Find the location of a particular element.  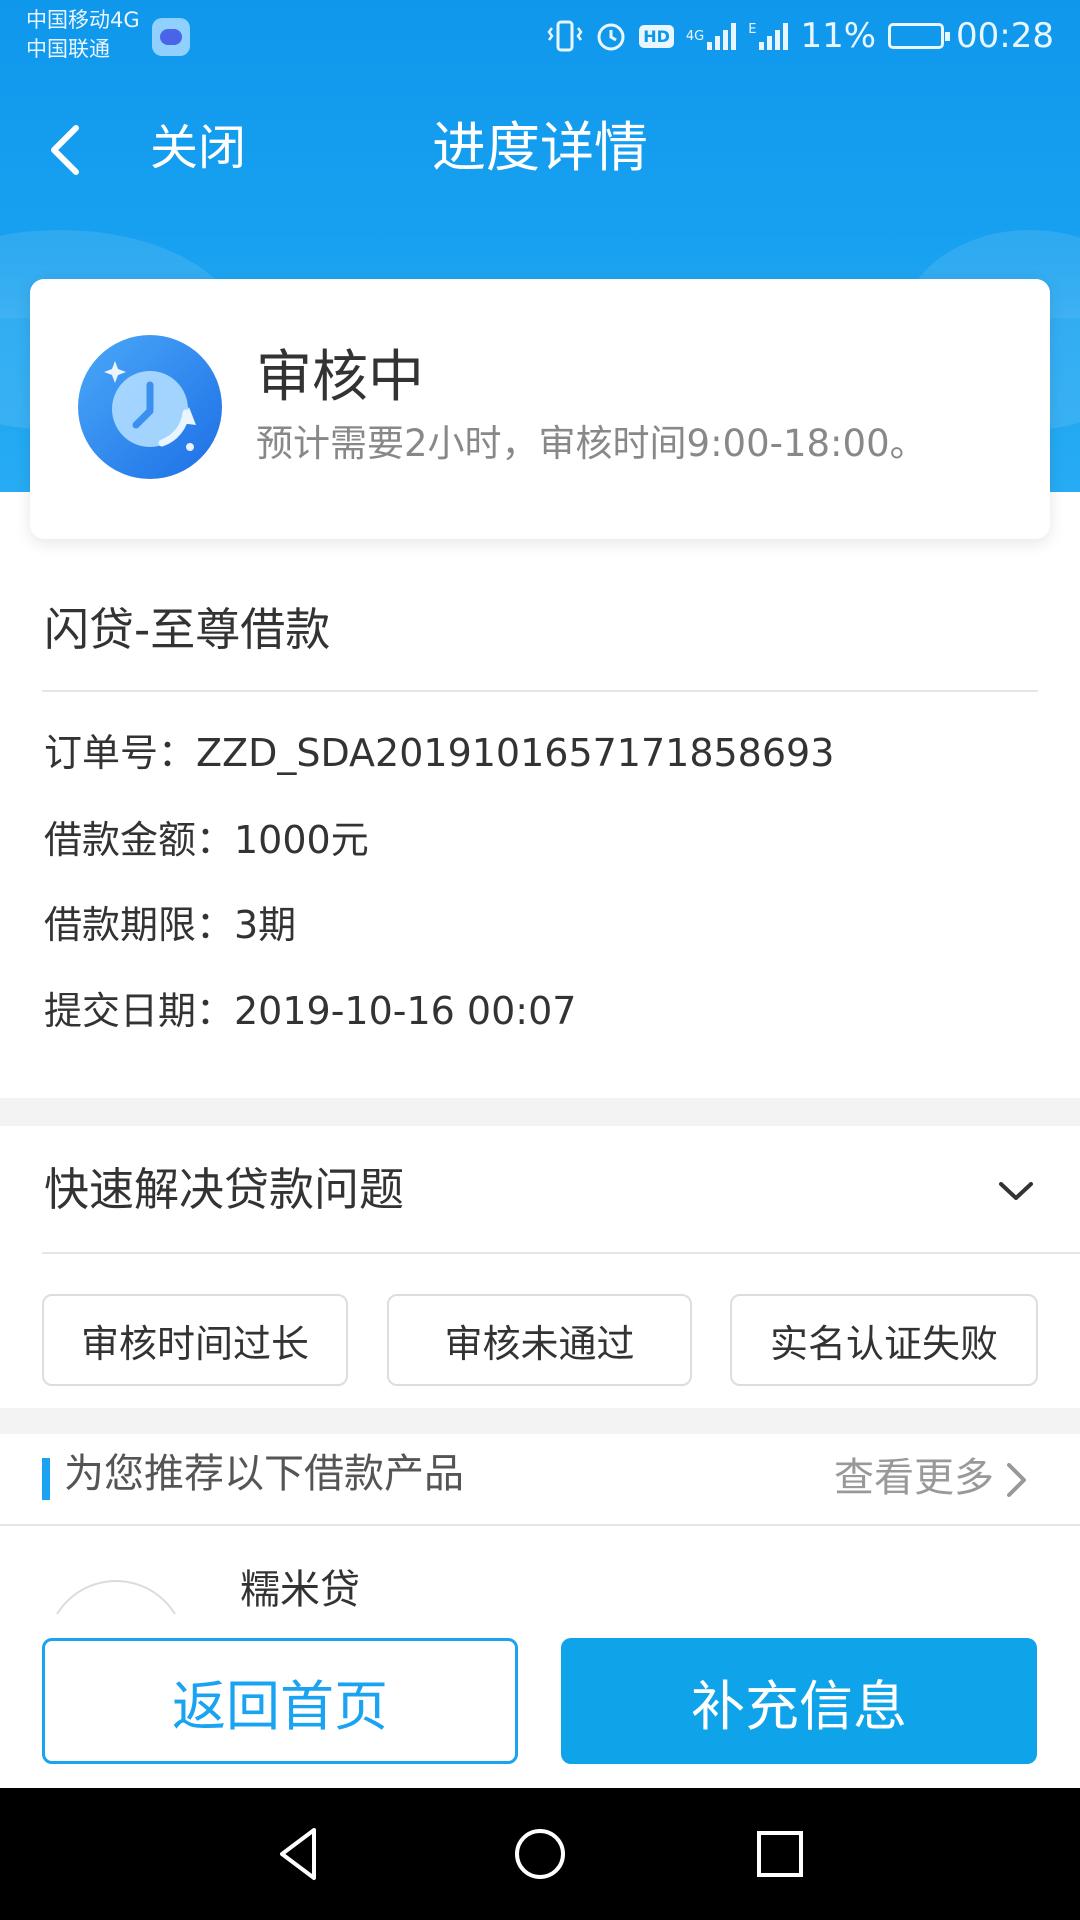

clock-time: 00:28 is located at coordinates (1005, 36).